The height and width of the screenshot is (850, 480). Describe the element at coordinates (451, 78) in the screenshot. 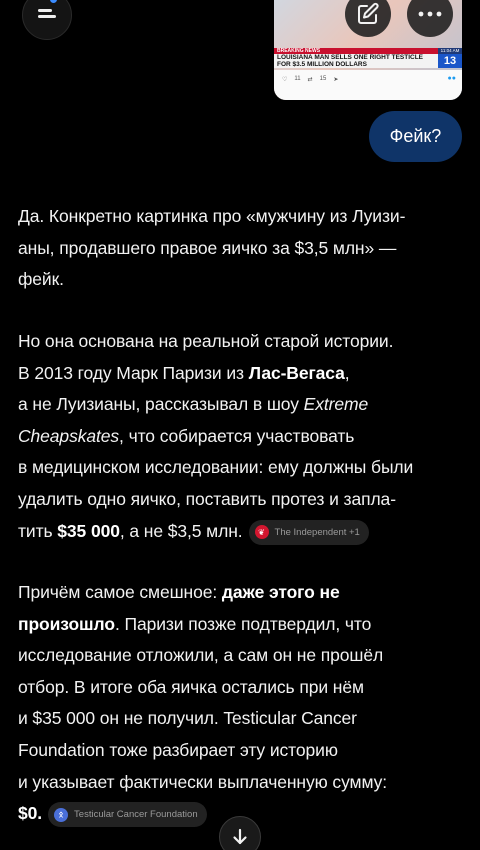

I see `social-logos: ●●` at that location.